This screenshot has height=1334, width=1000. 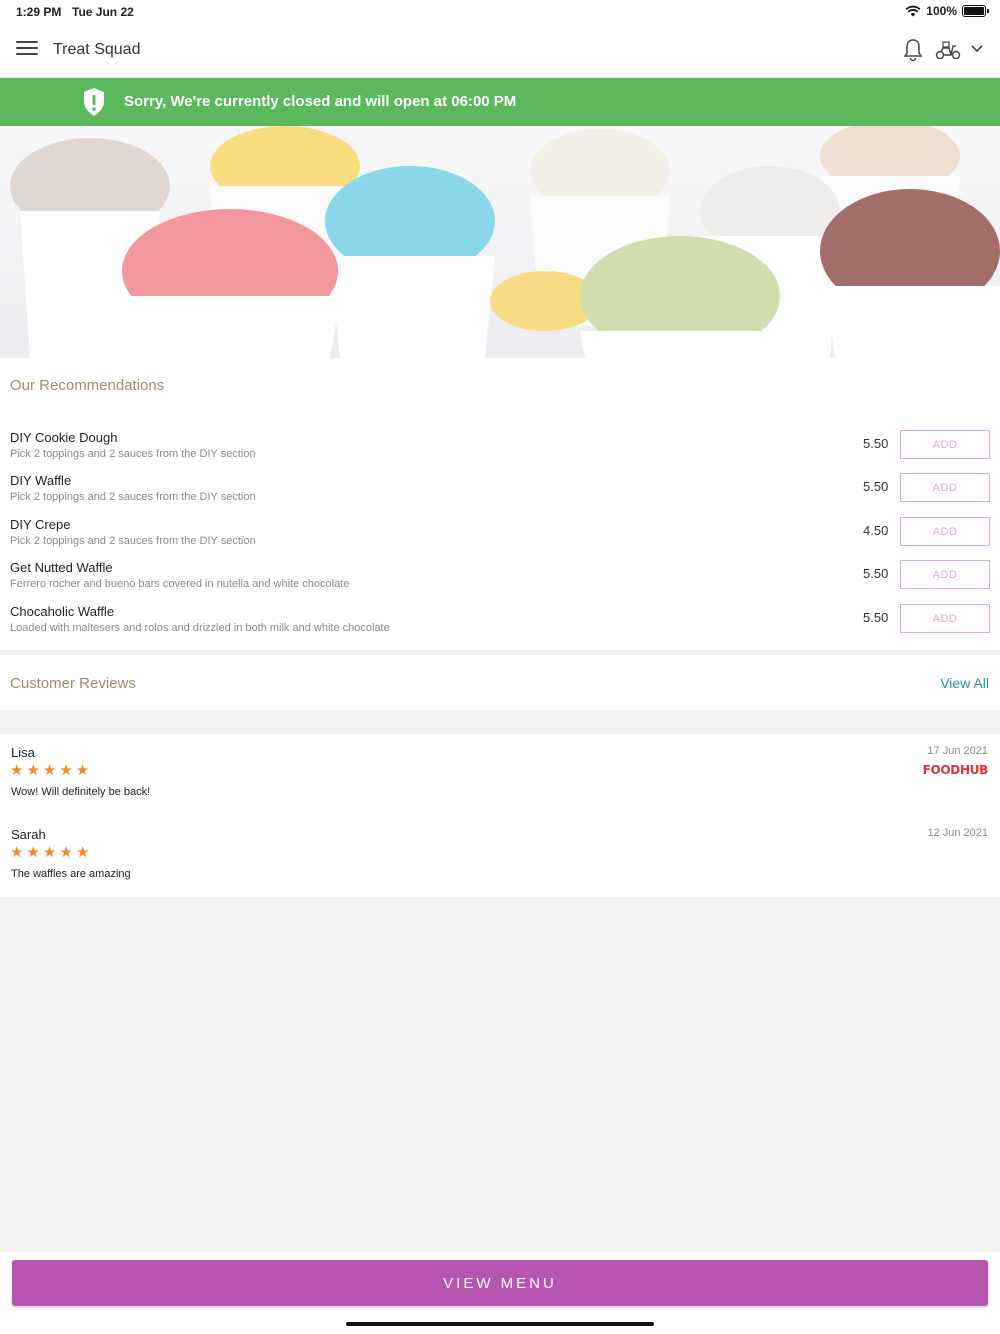 I want to click on review-text: Wow! Will definitely be back!, so click(x=81, y=792).